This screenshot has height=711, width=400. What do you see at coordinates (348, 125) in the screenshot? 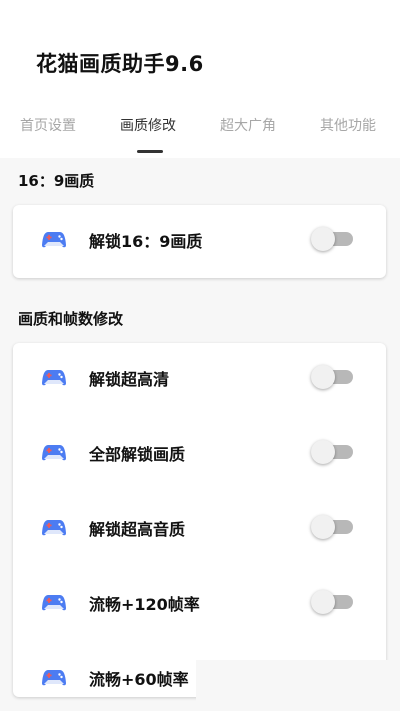
I see `tab-other-features: 其他功能` at bounding box center [348, 125].